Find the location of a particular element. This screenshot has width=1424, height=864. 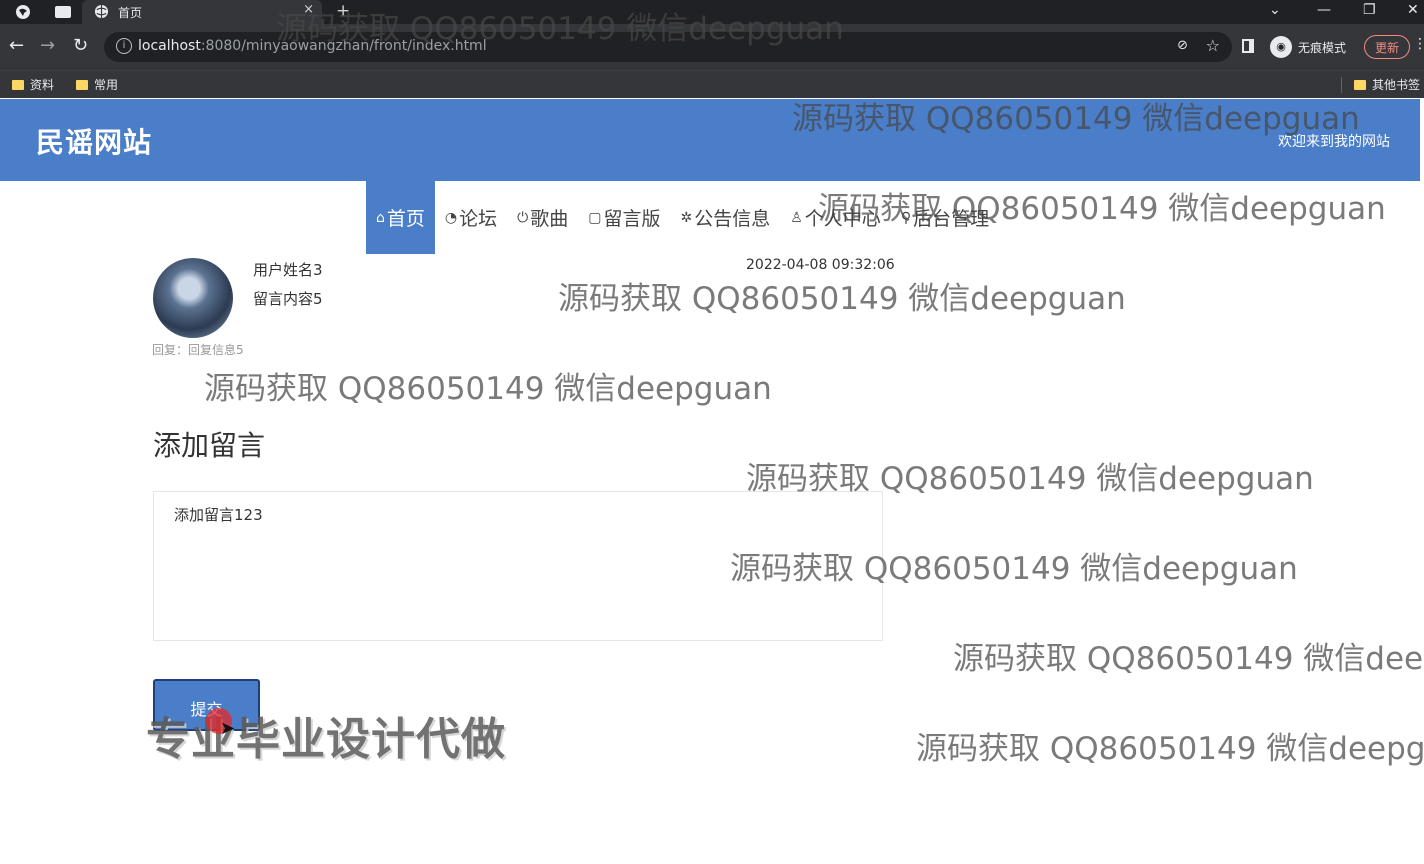

avatar is located at coordinates (193, 298).